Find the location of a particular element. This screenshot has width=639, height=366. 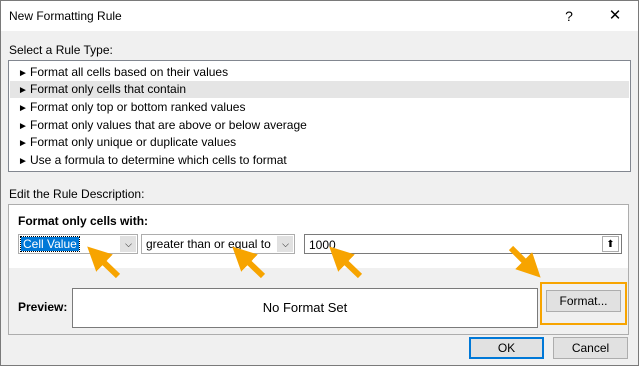

rule-item-label: Format only cells that contain is located at coordinates (108, 89).